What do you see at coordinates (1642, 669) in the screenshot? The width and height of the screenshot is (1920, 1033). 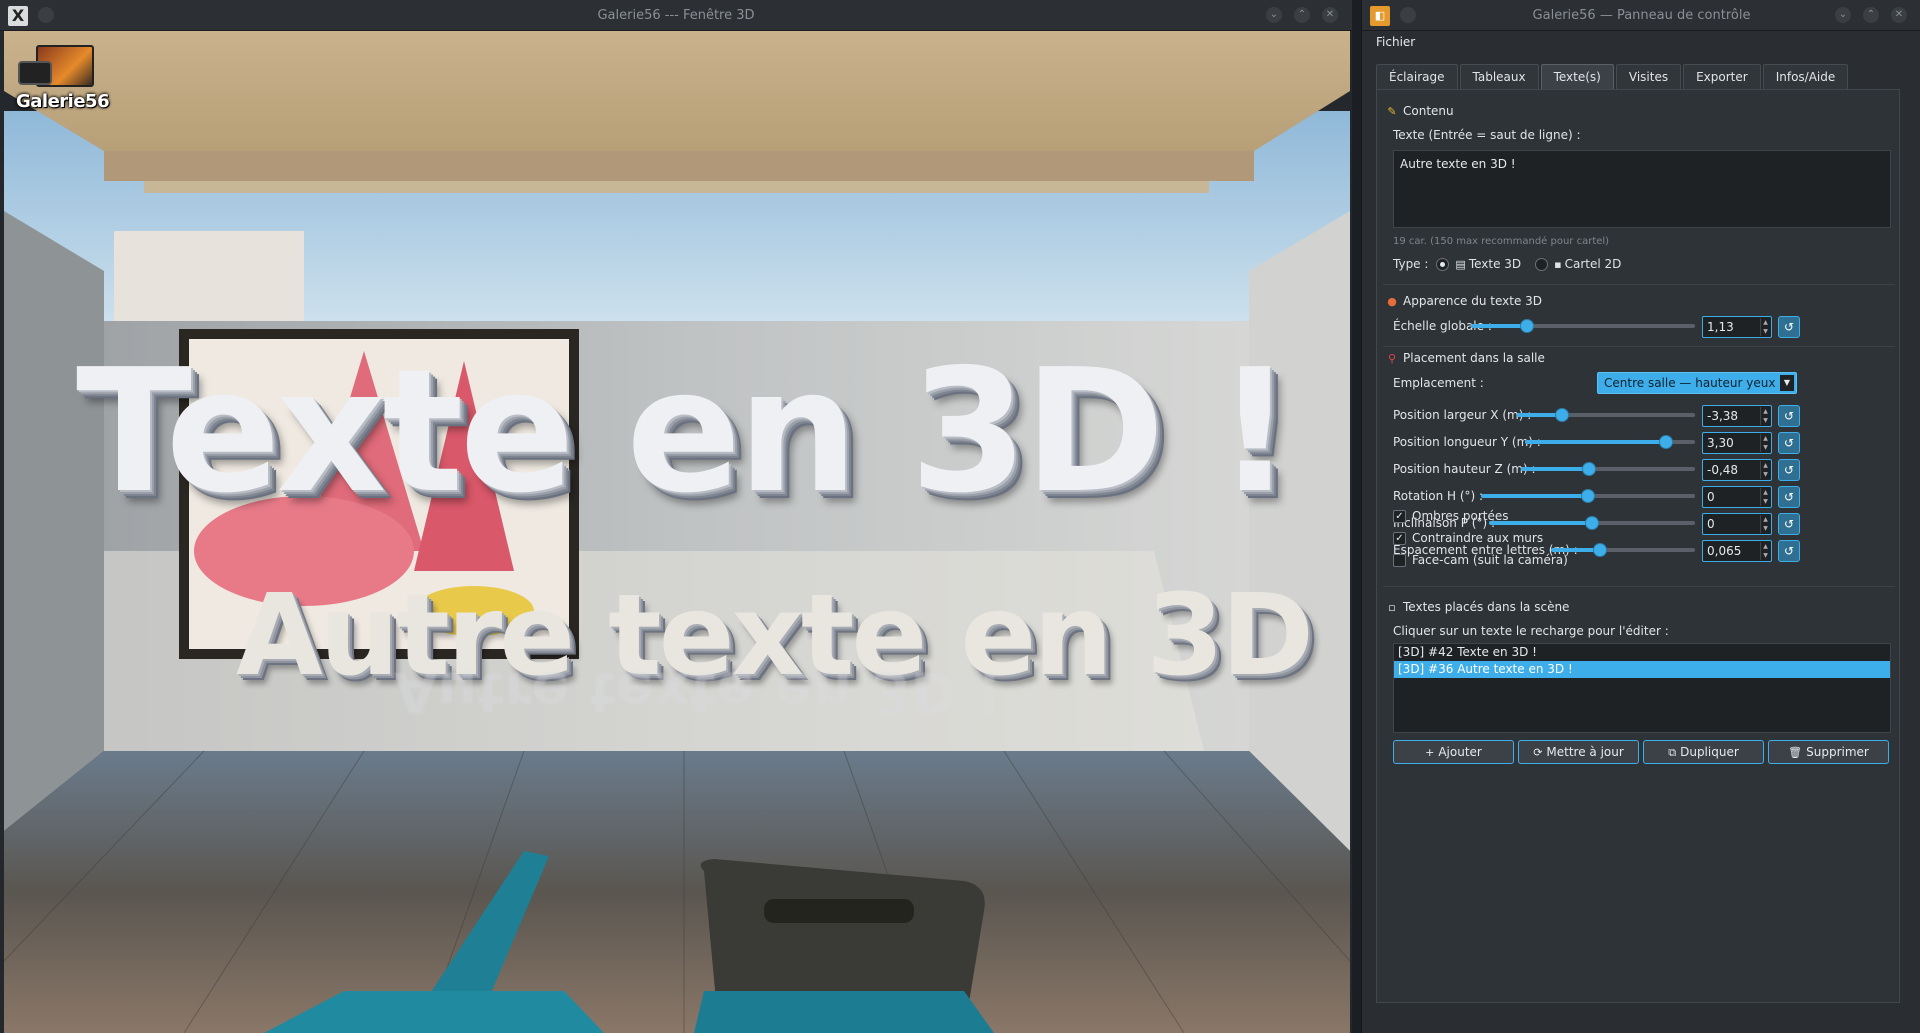 I see `list-item: [3D] #36 Autre texte en 3D !` at bounding box center [1642, 669].